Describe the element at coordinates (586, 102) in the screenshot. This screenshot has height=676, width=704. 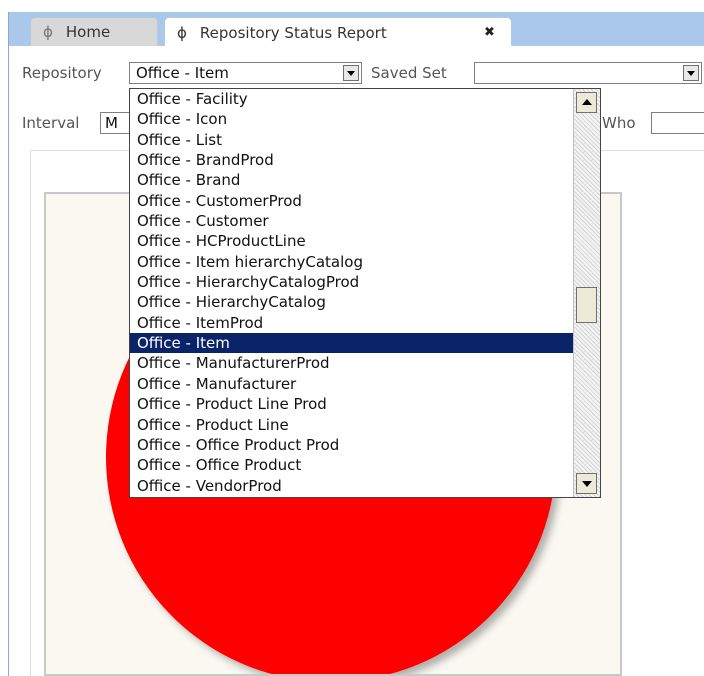
I see `scroll-up-arrow-icon` at that location.